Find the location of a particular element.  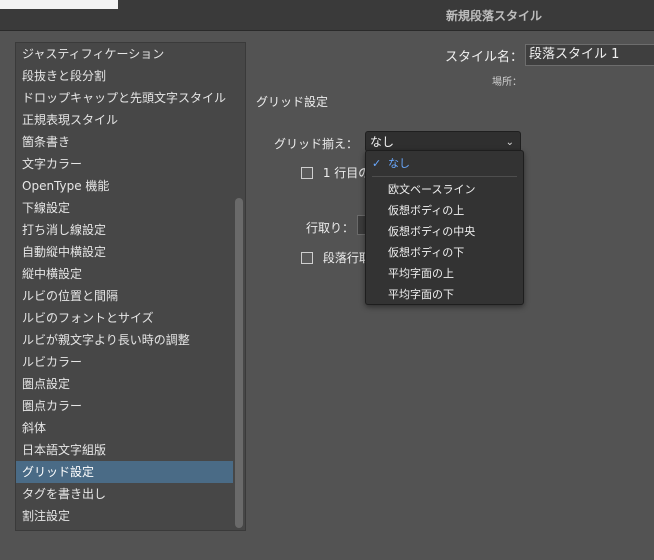

sidebar-item: 斜体 is located at coordinates (130, 428).